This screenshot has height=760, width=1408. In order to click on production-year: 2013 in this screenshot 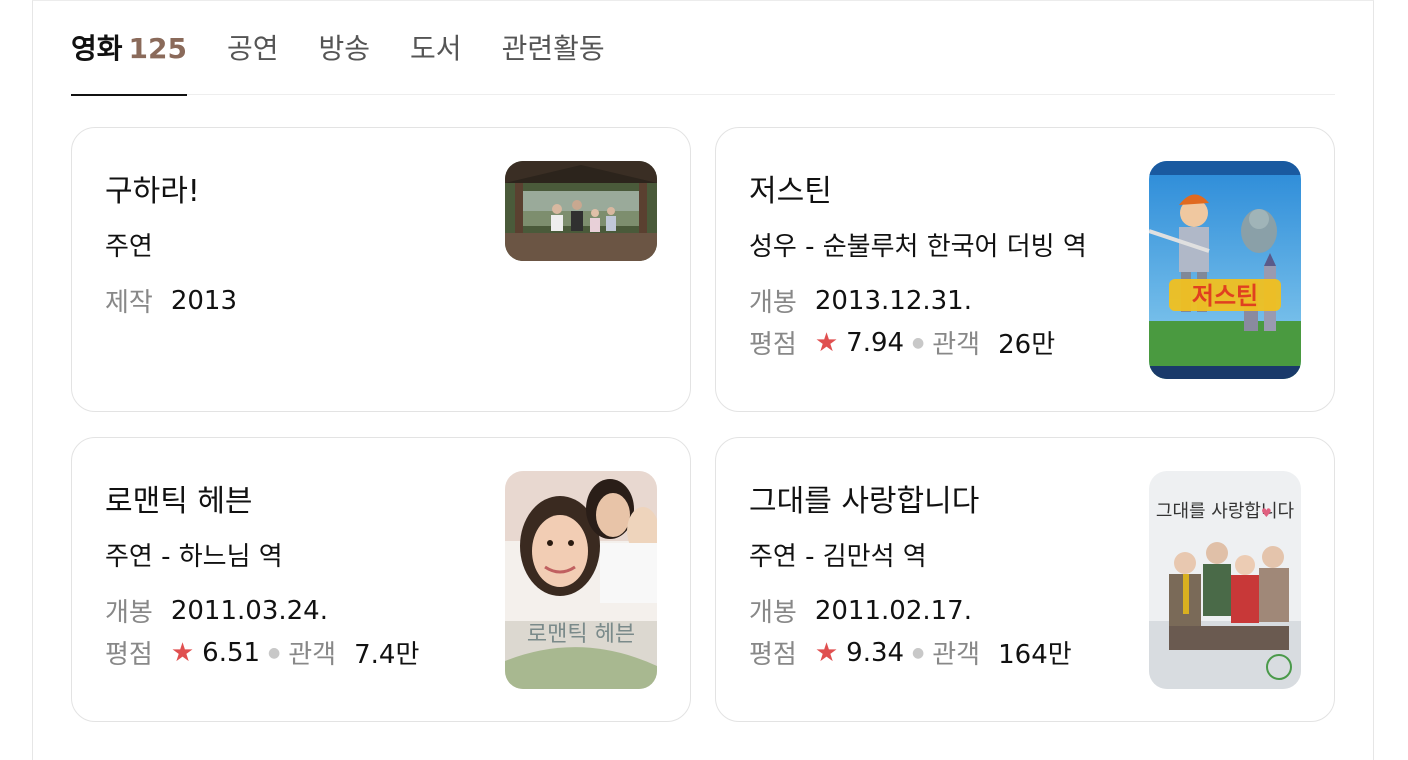, I will do `click(204, 300)`.